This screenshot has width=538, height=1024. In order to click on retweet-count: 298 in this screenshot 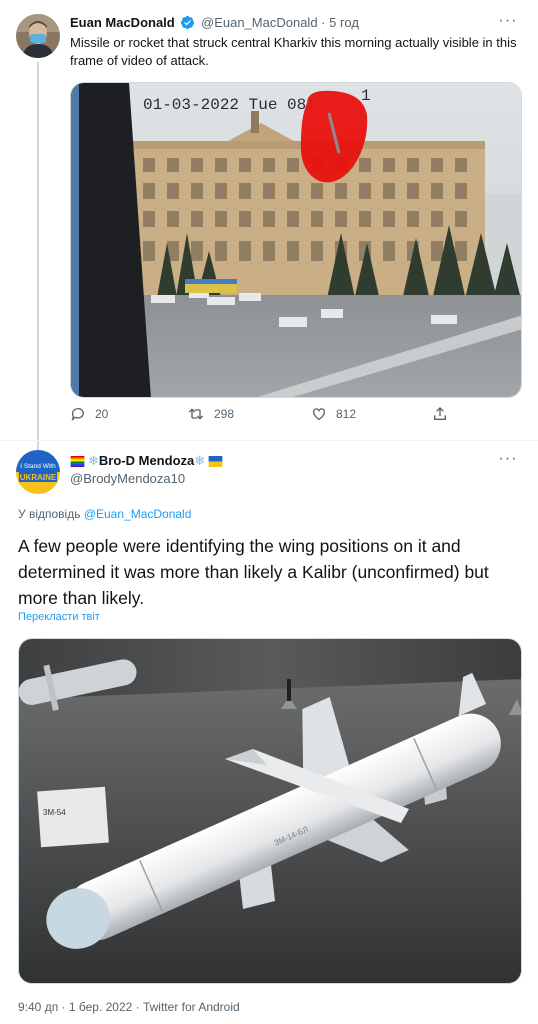, I will do `click(224, 414)`.